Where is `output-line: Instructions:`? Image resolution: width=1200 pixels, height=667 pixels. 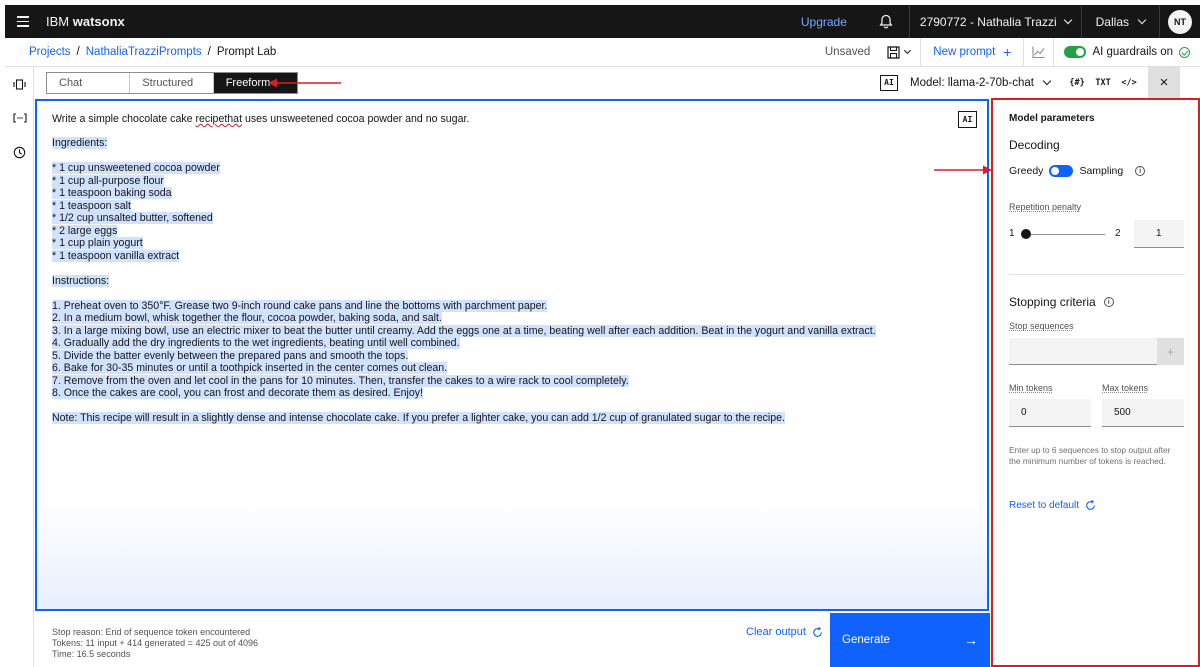
output-line: Instructions: is located at coordinates (464, 281).